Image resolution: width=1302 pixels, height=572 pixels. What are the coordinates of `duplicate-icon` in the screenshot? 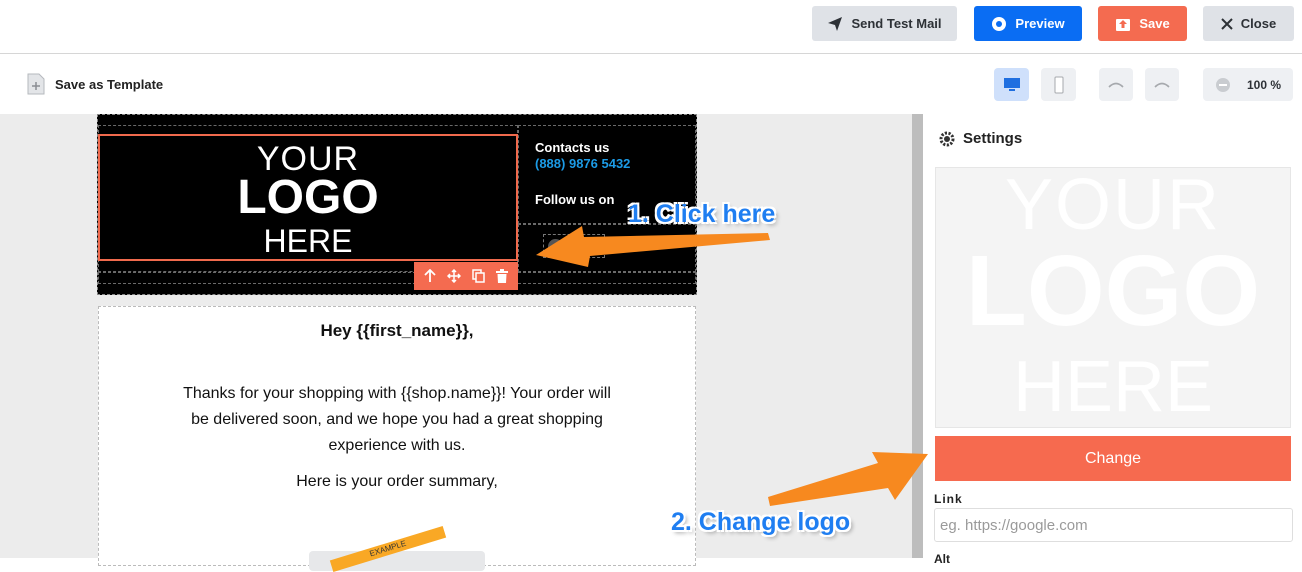 It's located at (478, 276).